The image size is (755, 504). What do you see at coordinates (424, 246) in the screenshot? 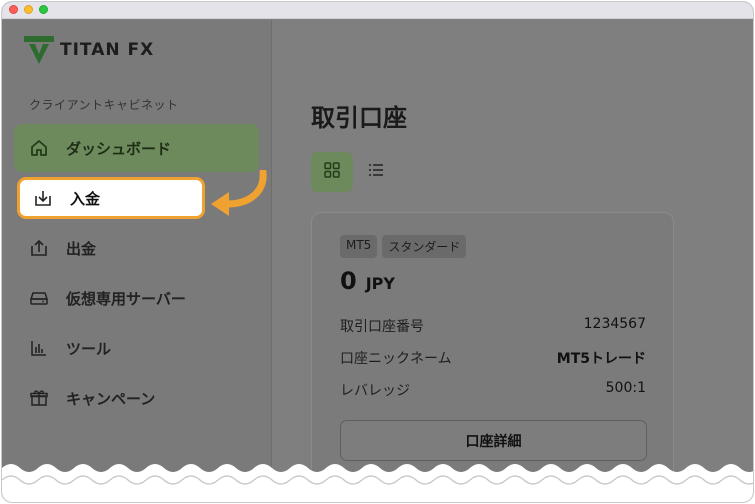
I see `account-type-badge: スタンダード` at bounding box center [424, 246].